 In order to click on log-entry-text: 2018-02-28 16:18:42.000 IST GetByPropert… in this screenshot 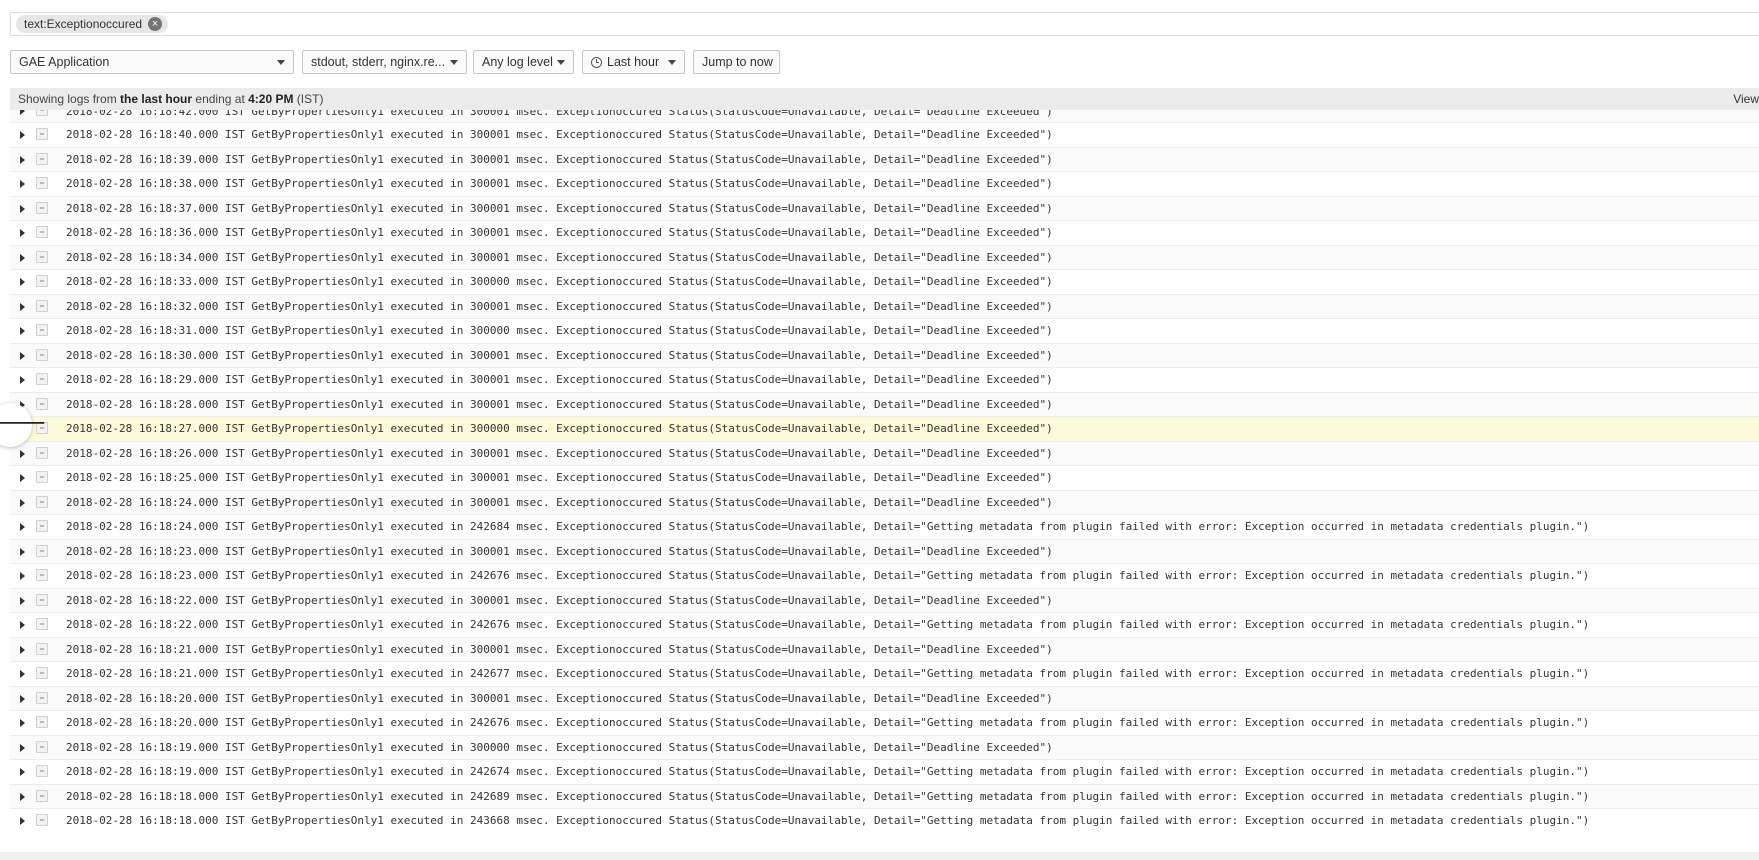, I will do `click(559, 114)`.